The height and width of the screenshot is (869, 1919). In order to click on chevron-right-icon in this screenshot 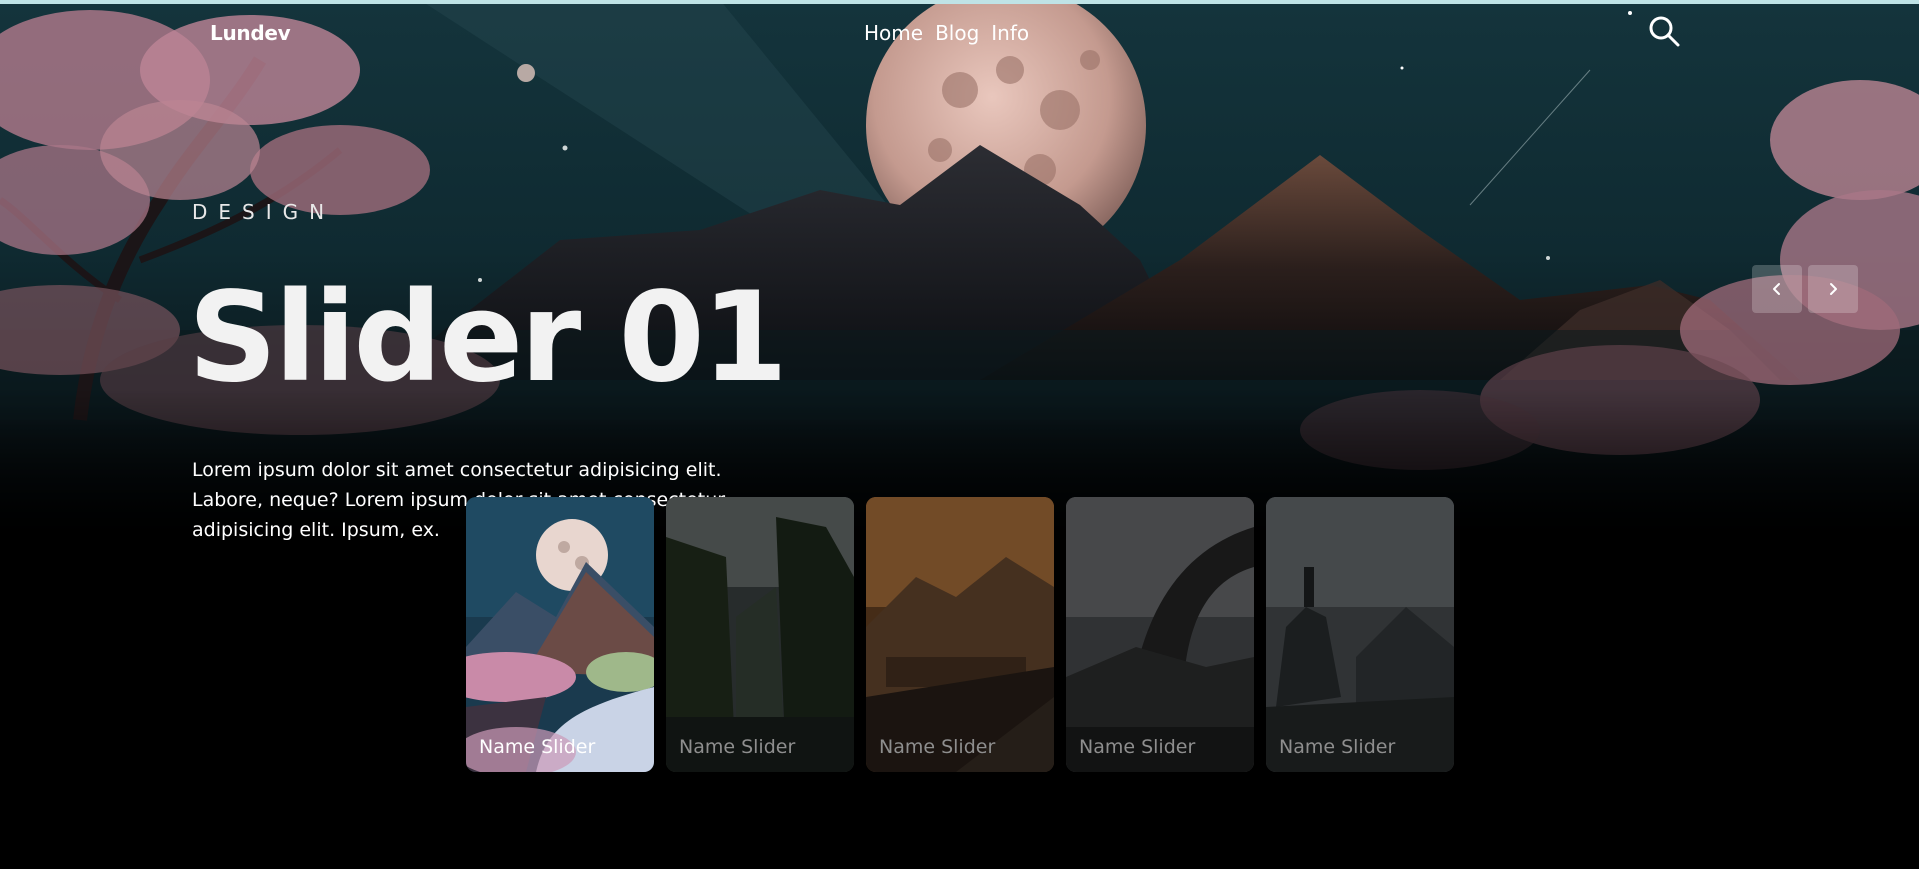, I will do `click(1833, 289)`.